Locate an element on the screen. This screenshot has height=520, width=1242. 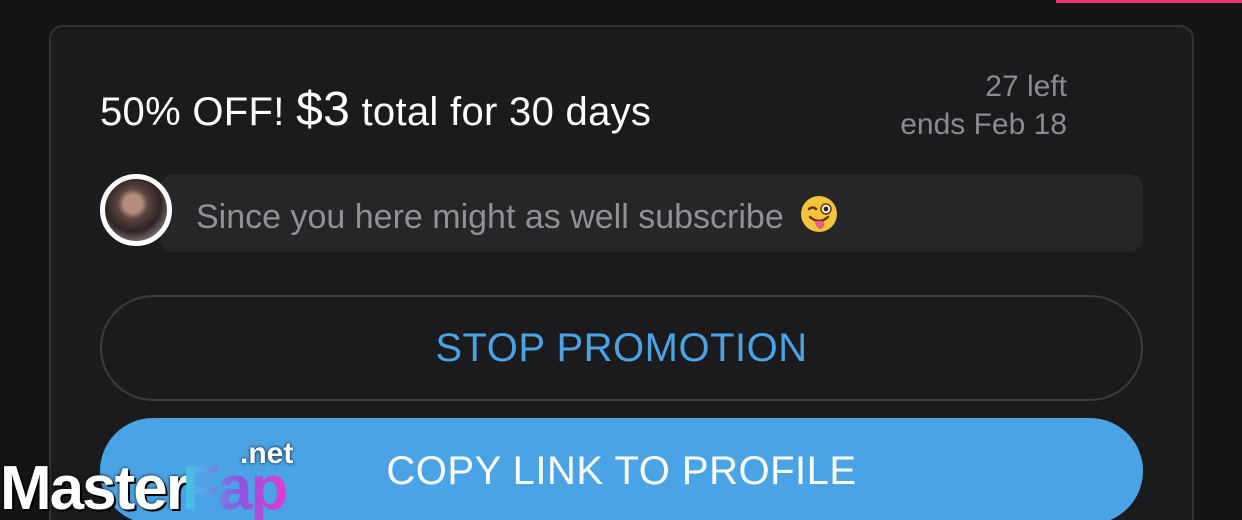
promo-meta: 27 left ends Feb 18 is located at coordinates (983, 106).